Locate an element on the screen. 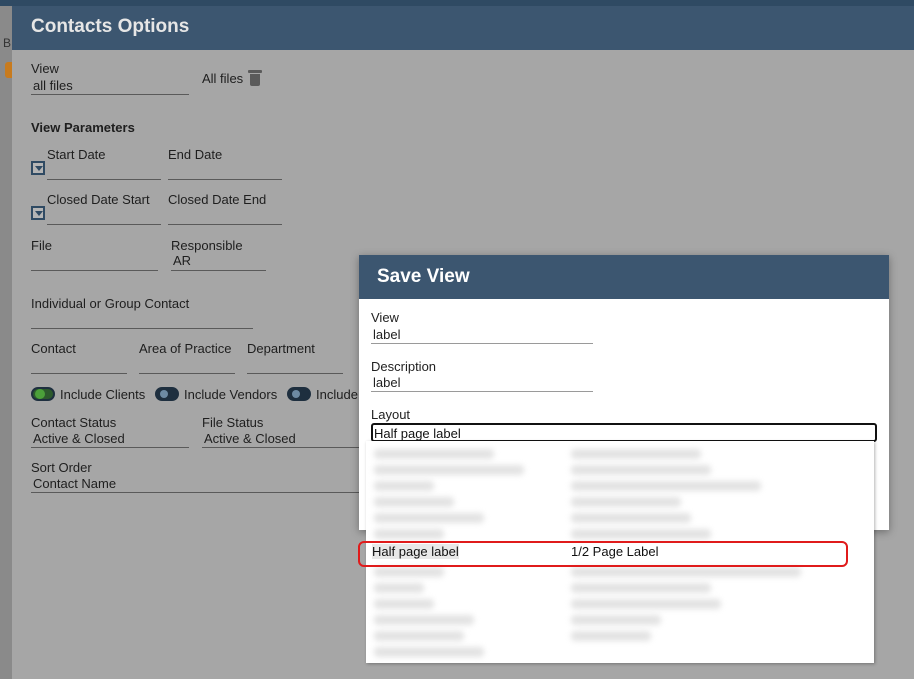 The image size is (914, 679). end-date-label: End Date is located at coordinates (195, 154).